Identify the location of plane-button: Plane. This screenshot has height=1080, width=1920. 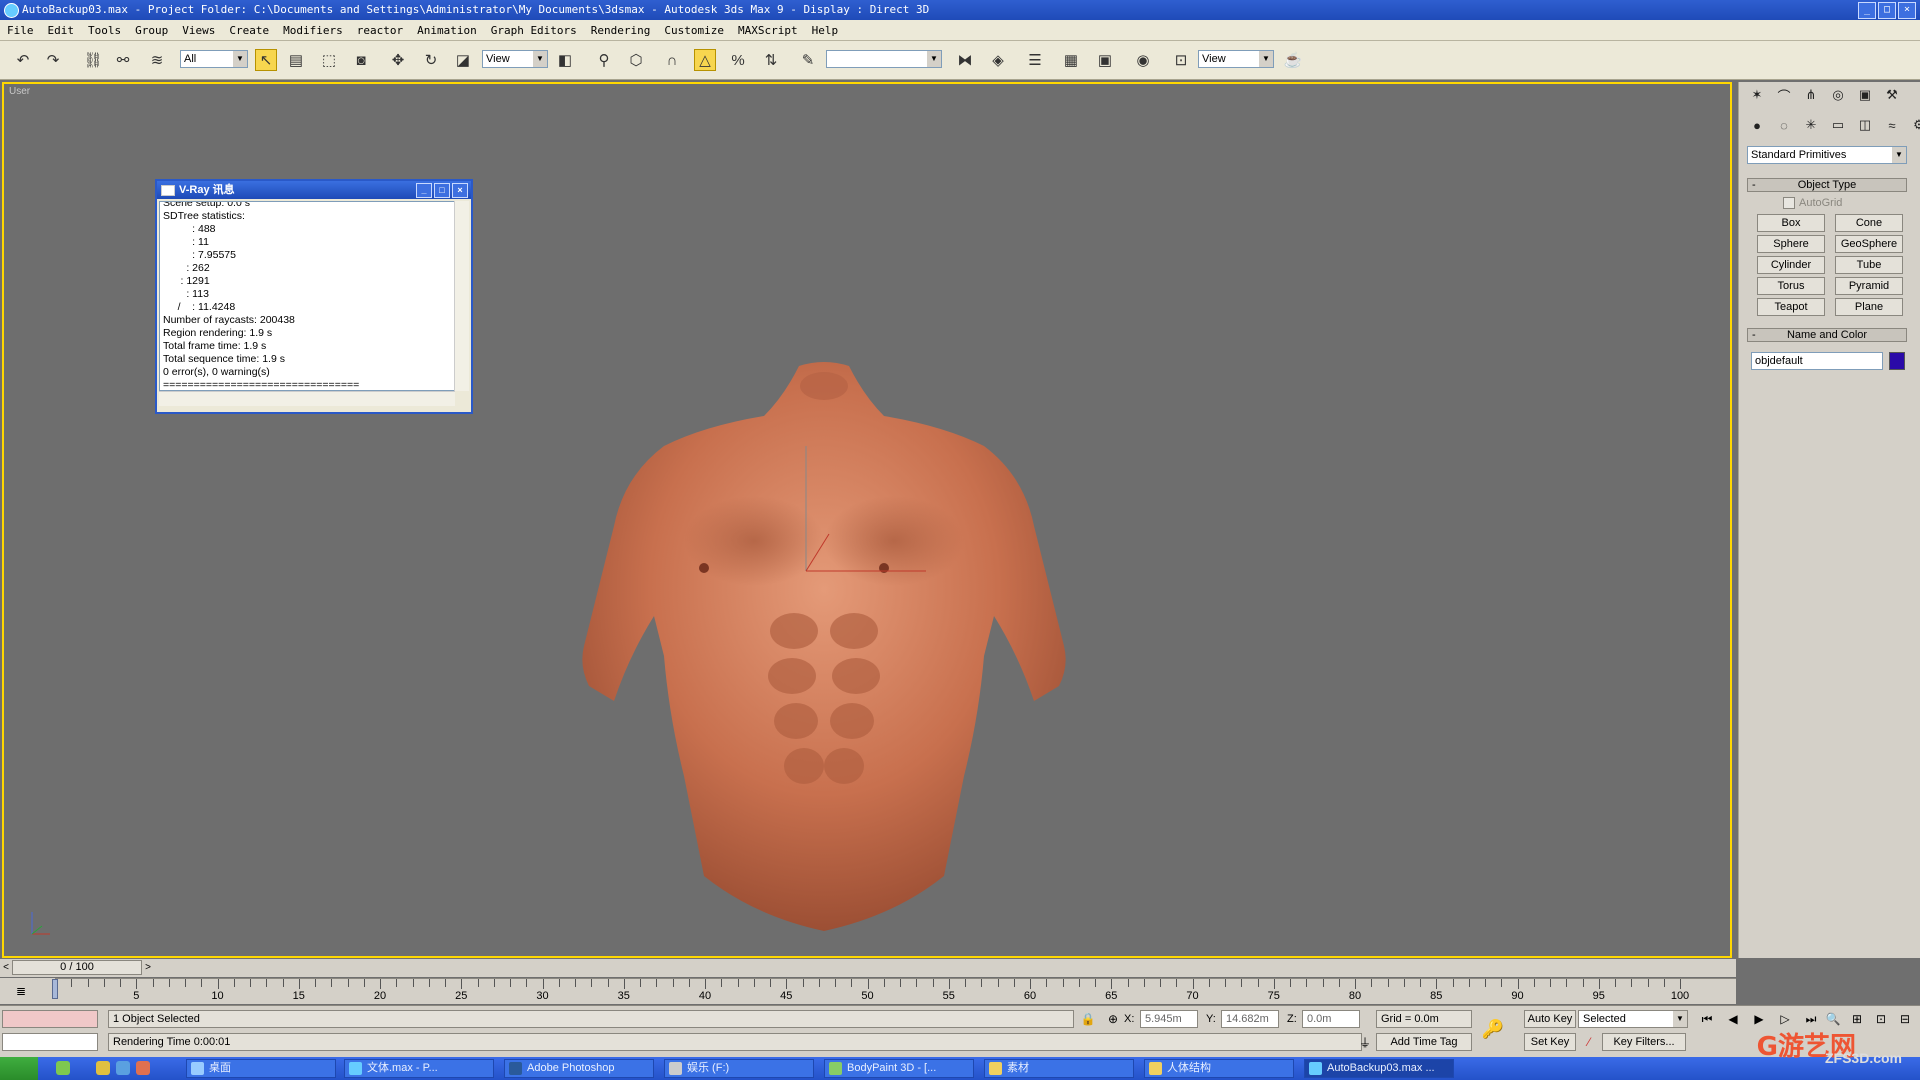
(1869, 307).